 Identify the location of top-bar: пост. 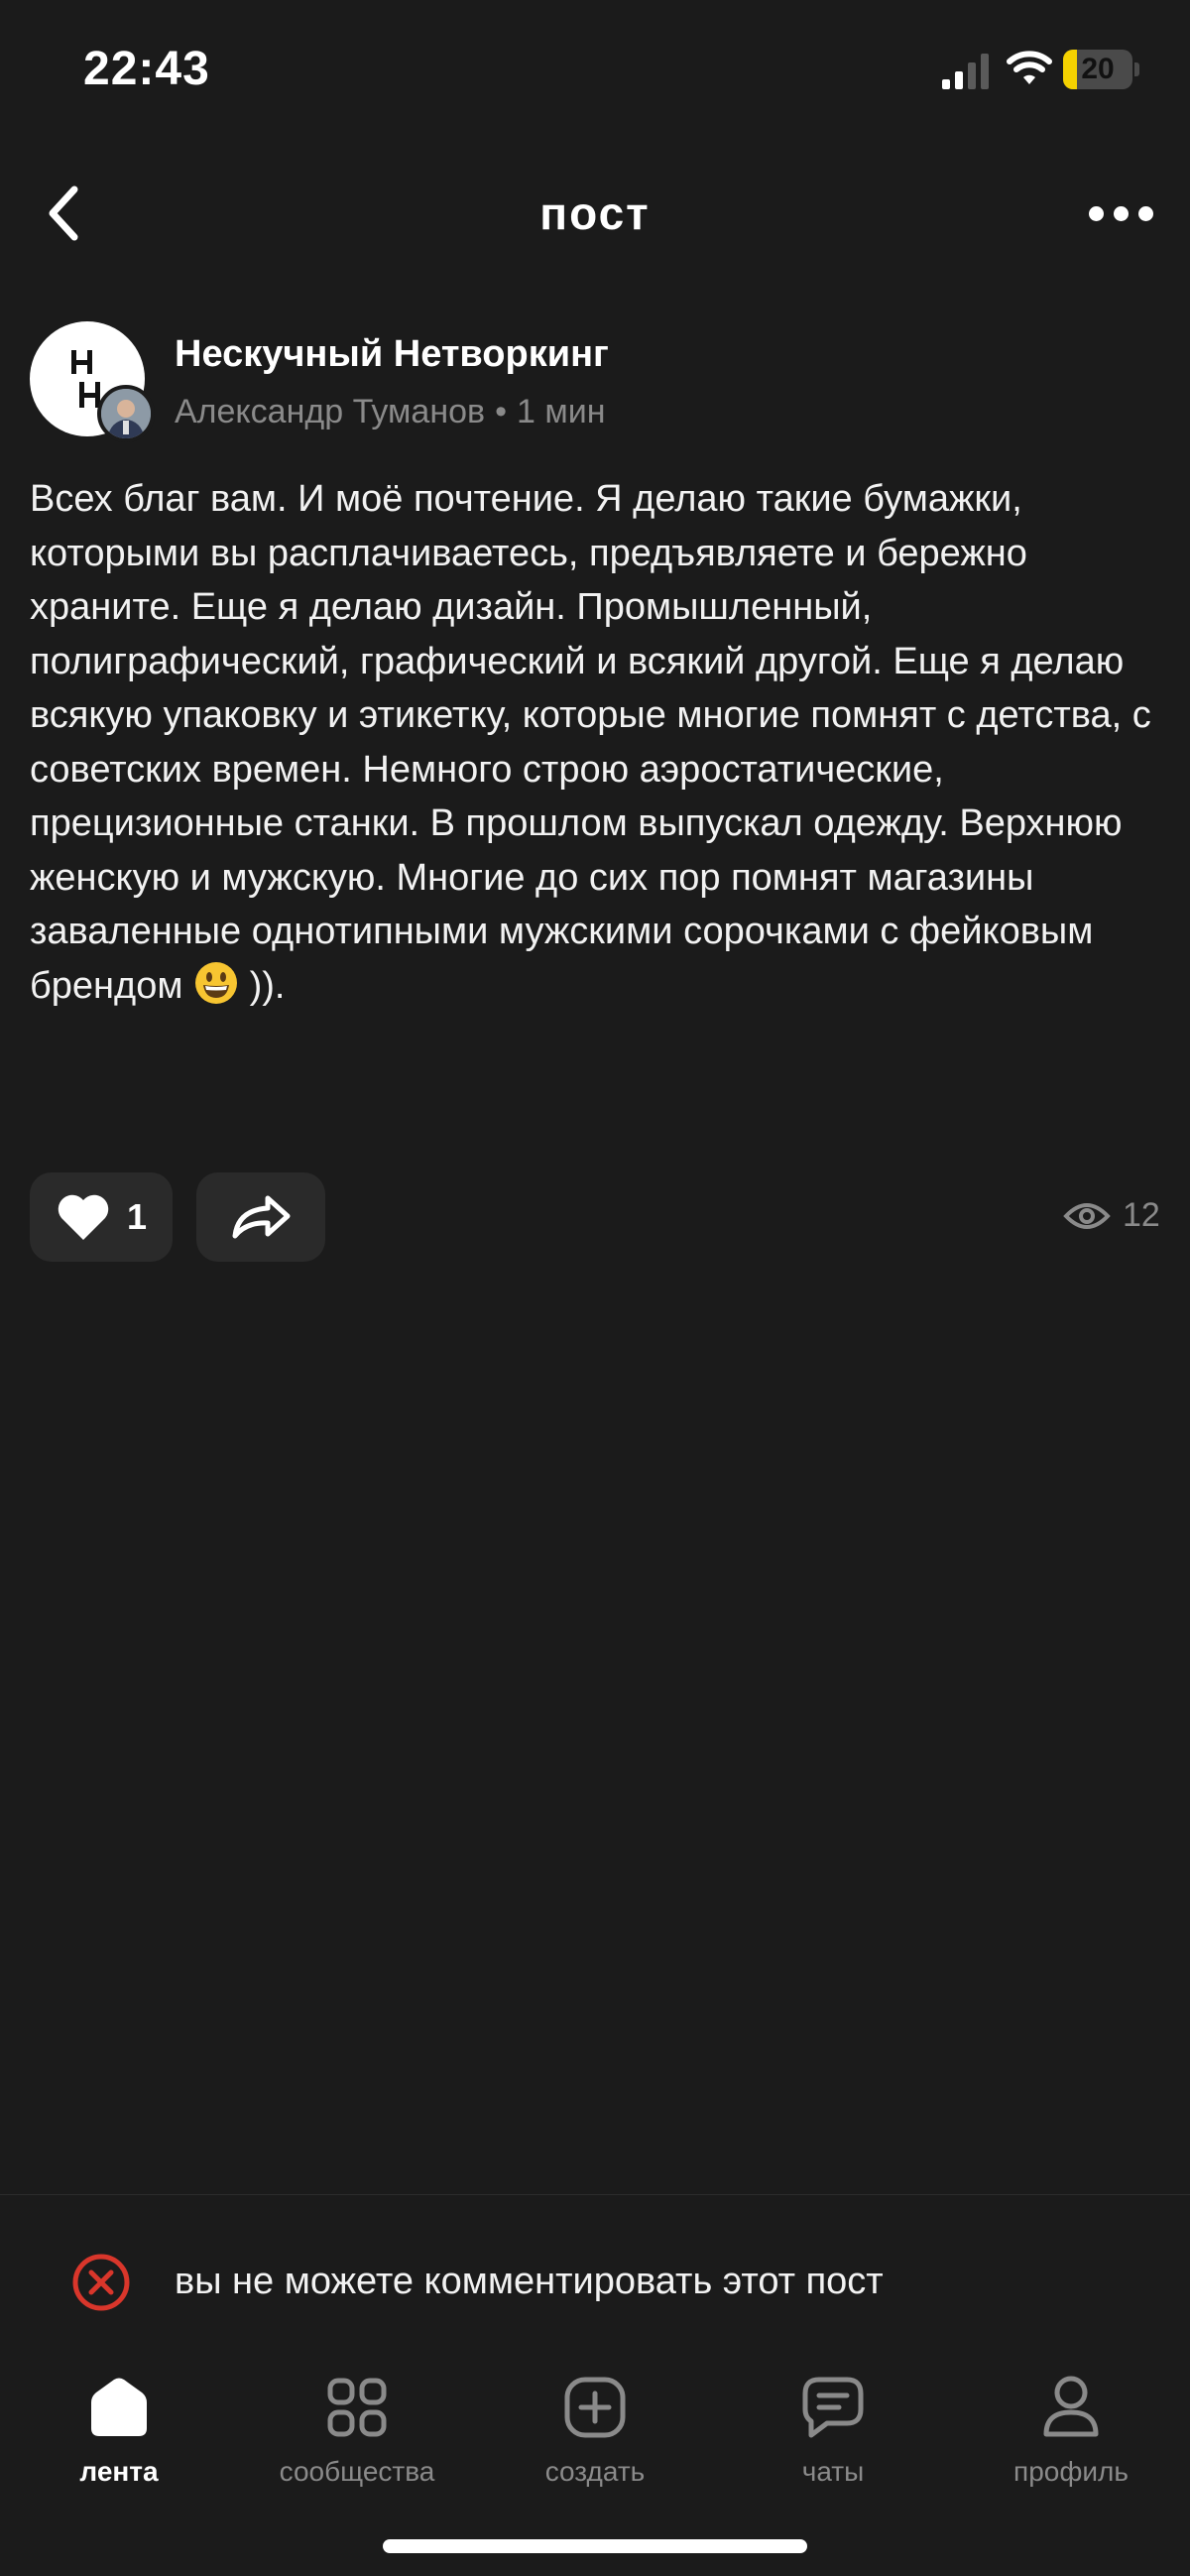
(595, 213).